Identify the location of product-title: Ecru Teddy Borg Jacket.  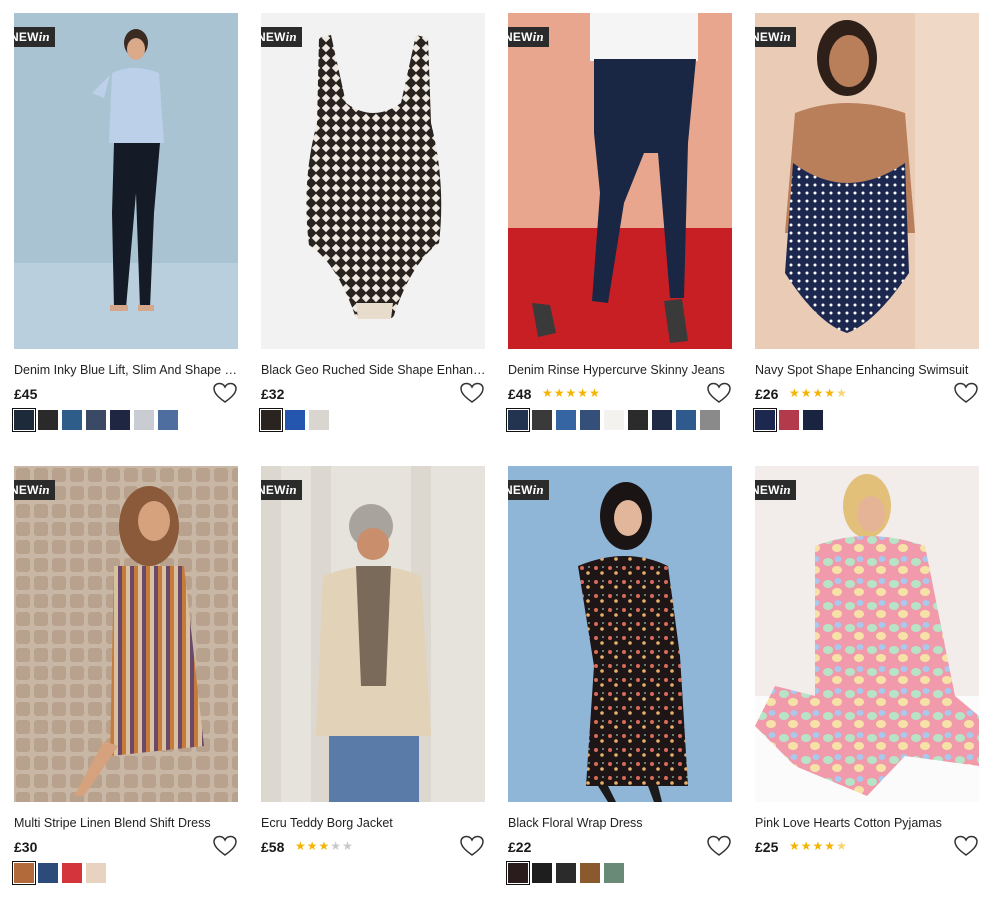
(374, 823).